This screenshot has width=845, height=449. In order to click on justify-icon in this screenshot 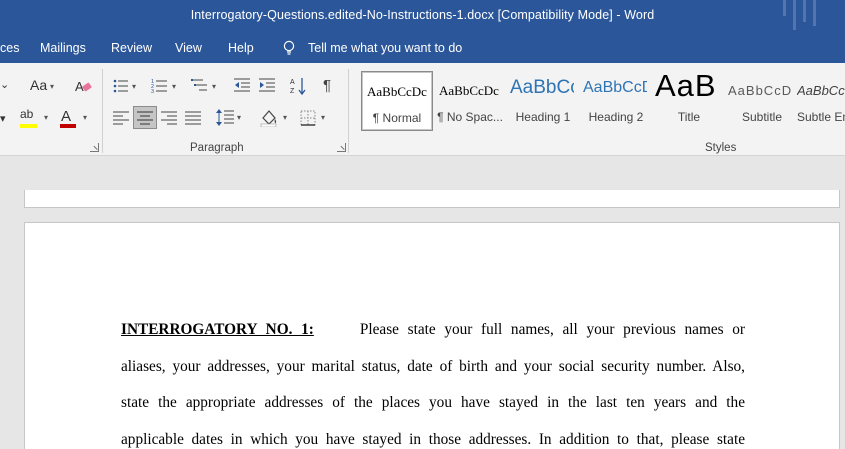, I will do `click(193, 118)`.